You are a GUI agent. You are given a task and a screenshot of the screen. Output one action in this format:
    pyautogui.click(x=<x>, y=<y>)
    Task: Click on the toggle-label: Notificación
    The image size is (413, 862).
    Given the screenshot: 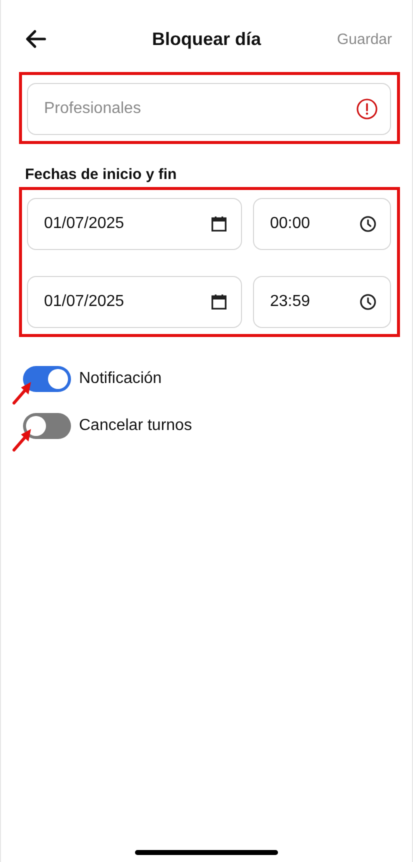 What is the action you would take?
    pyautogui.click(x=120, y=379)
    